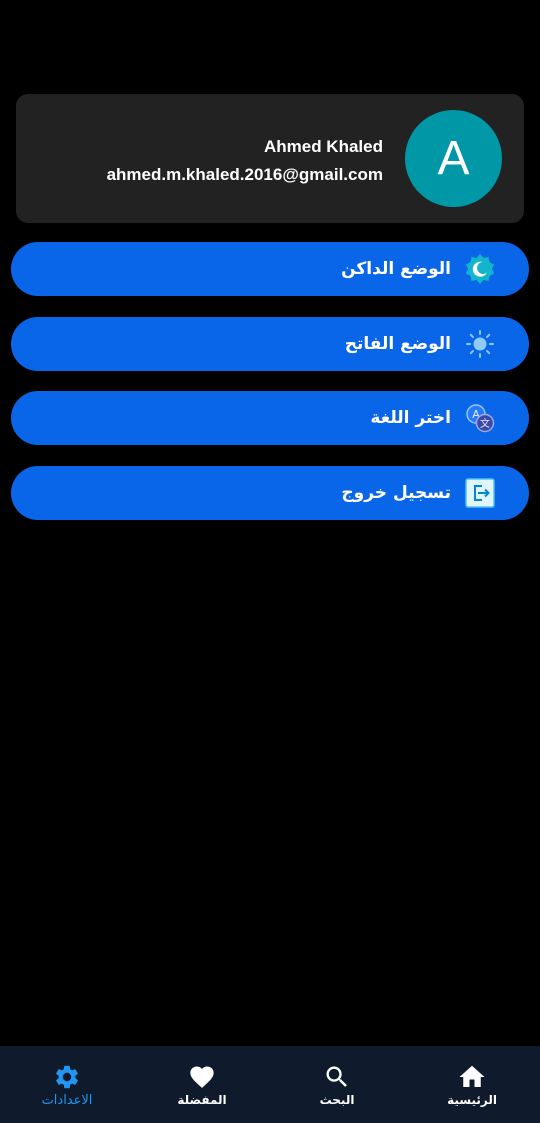 The image size is (540, 1123). Describe the element at coordinates (67, 1077) in the screenshot. I see `gear-icon` at that location.